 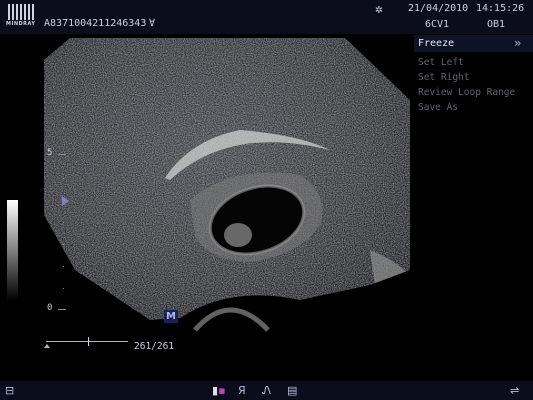 What do you see at coordinates (441, 62) in the screenshot?
I see `menu-item-set-left: Set Left` at bounding box center [441, 62].